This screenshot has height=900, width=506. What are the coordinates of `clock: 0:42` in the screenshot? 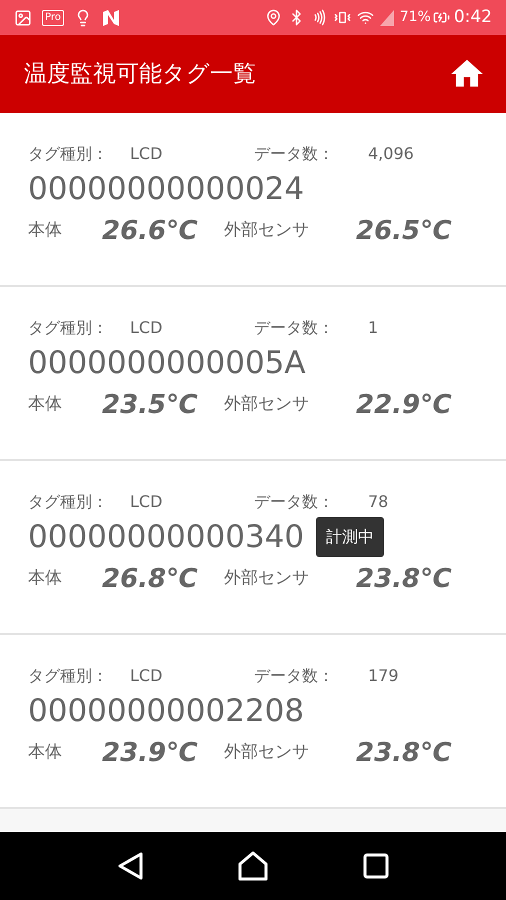 It's located at (473, 17).